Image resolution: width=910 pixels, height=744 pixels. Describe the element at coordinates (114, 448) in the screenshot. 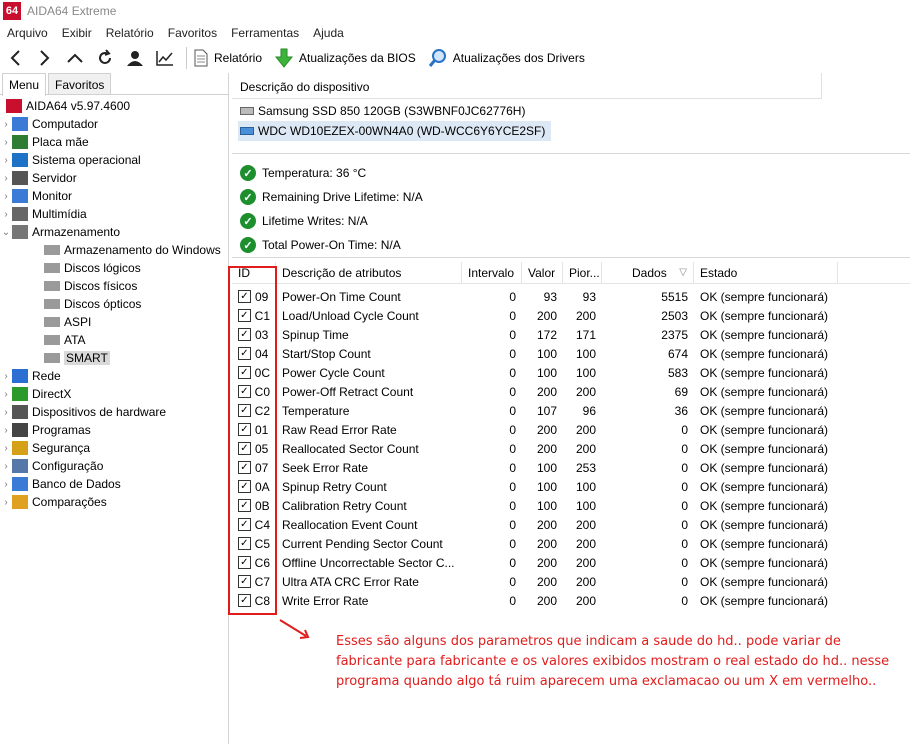

I see `tree-item-seguran-a: › Segurança` at that location.